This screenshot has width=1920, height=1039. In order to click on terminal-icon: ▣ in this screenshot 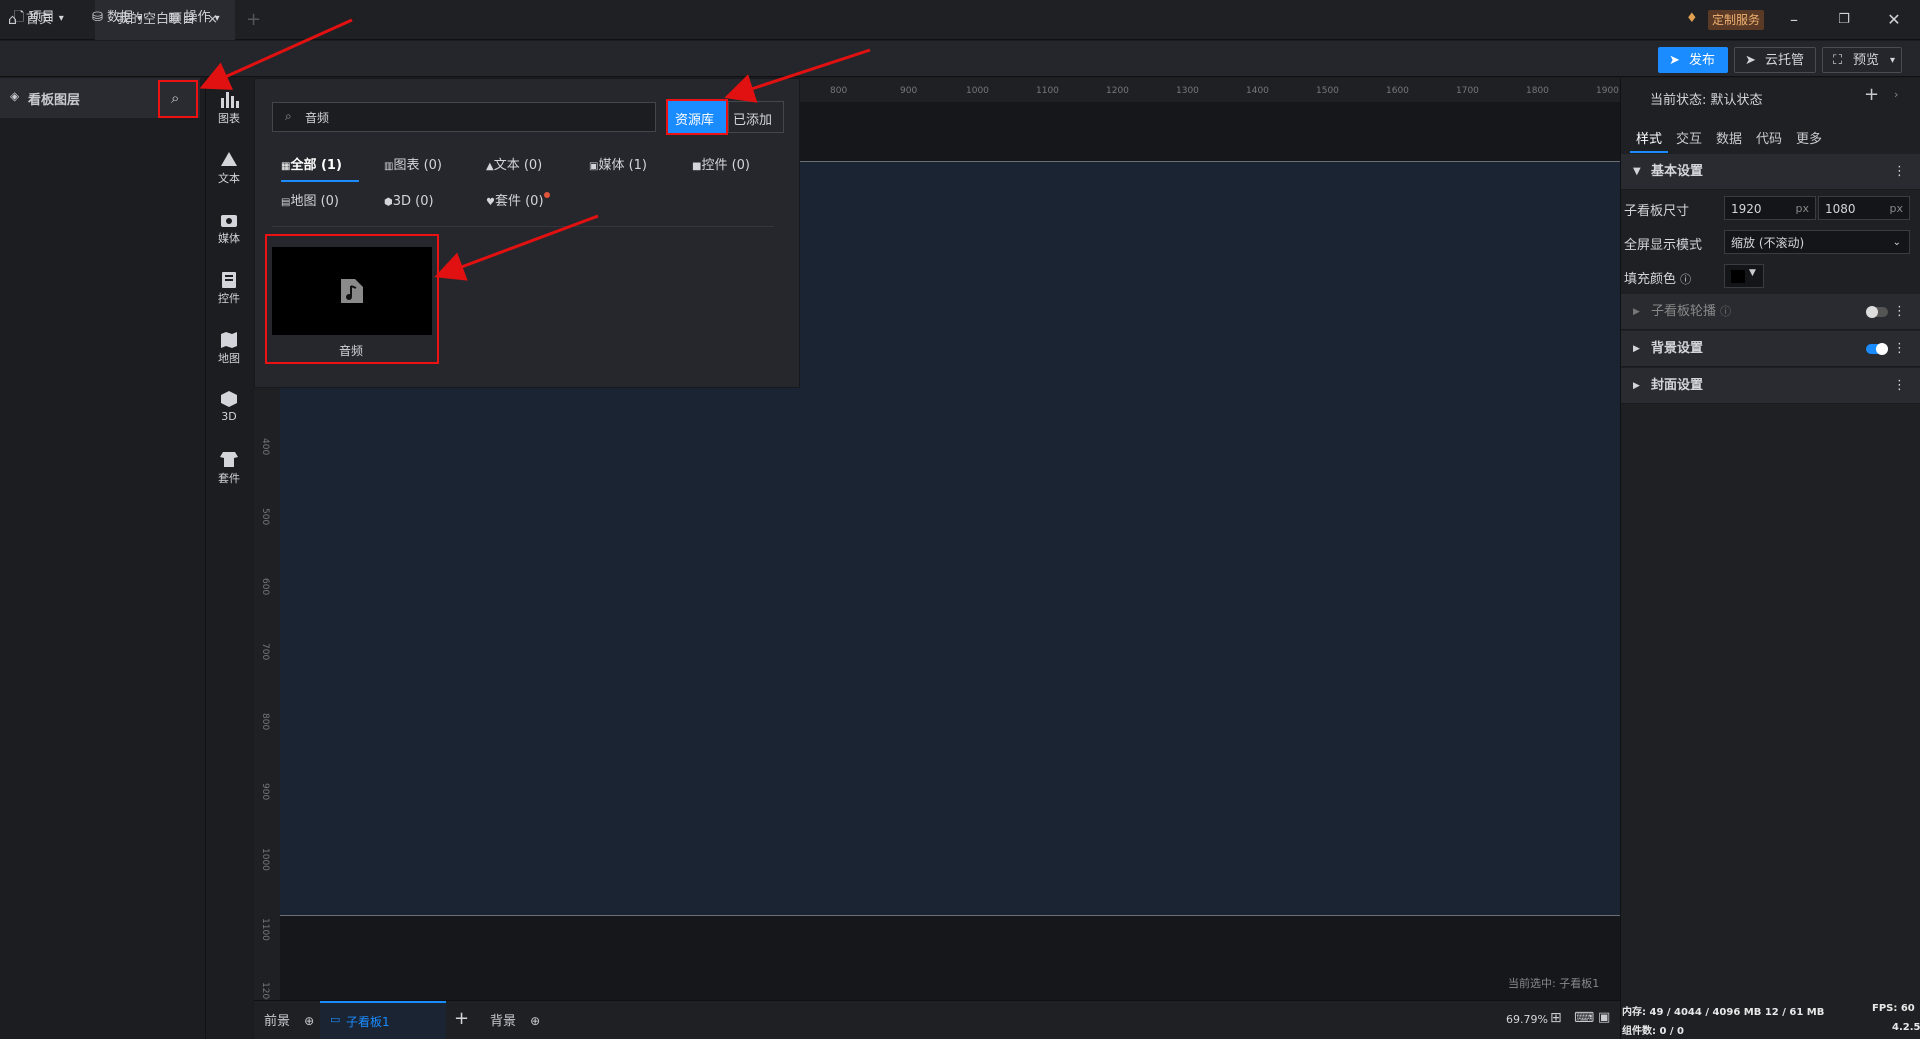, I will do `click(1604, 1017)`.